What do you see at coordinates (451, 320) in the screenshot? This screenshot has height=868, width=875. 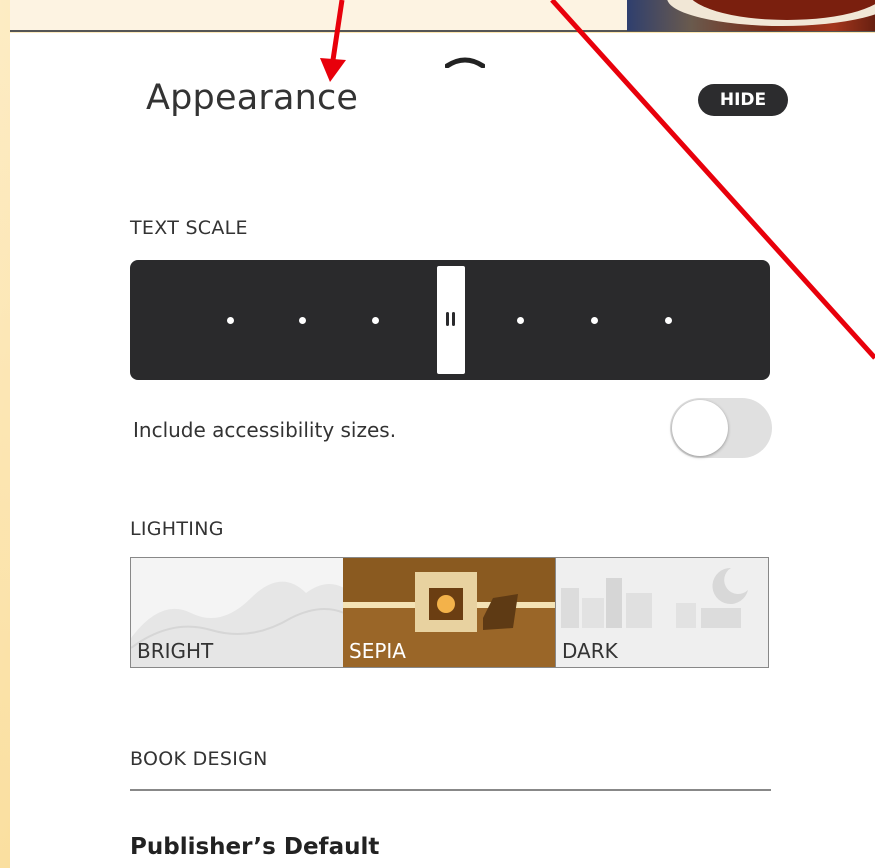 I see `text-scale-thumb` at bounding box center [451, 320].